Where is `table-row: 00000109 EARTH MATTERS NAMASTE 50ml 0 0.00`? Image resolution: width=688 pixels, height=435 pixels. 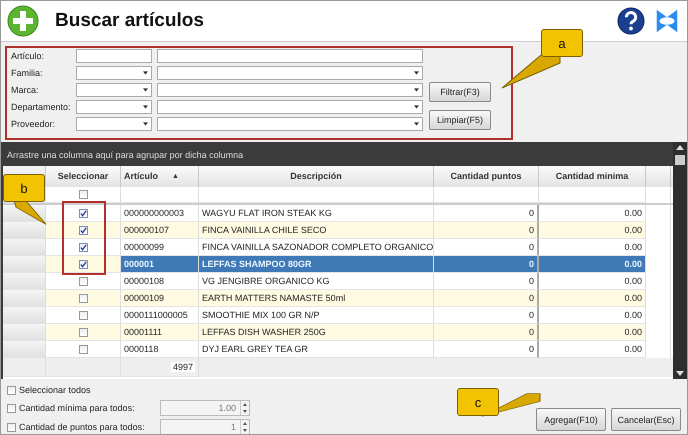
table-row: 00000109 EARTH MATTERS NAMASTE 50ml 0 0.00 is located at coordinates (338, 298).